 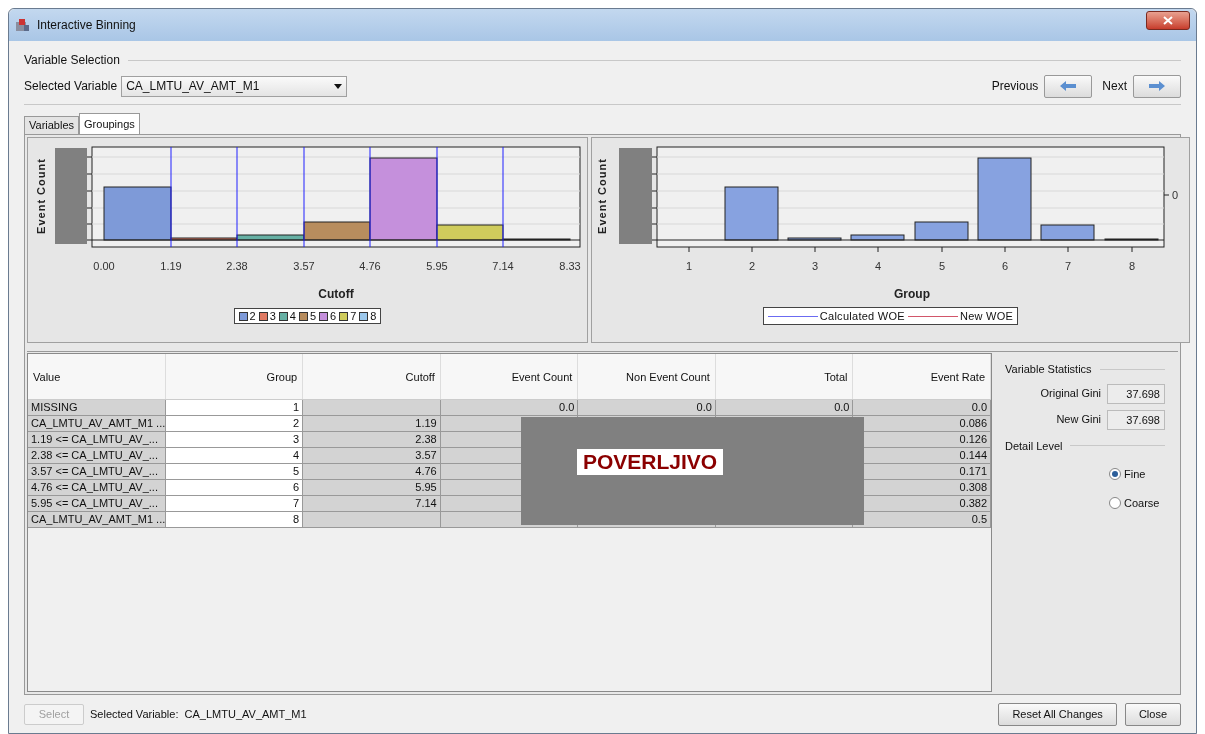 I want to click on close-button, so click(x=1168, y=20).